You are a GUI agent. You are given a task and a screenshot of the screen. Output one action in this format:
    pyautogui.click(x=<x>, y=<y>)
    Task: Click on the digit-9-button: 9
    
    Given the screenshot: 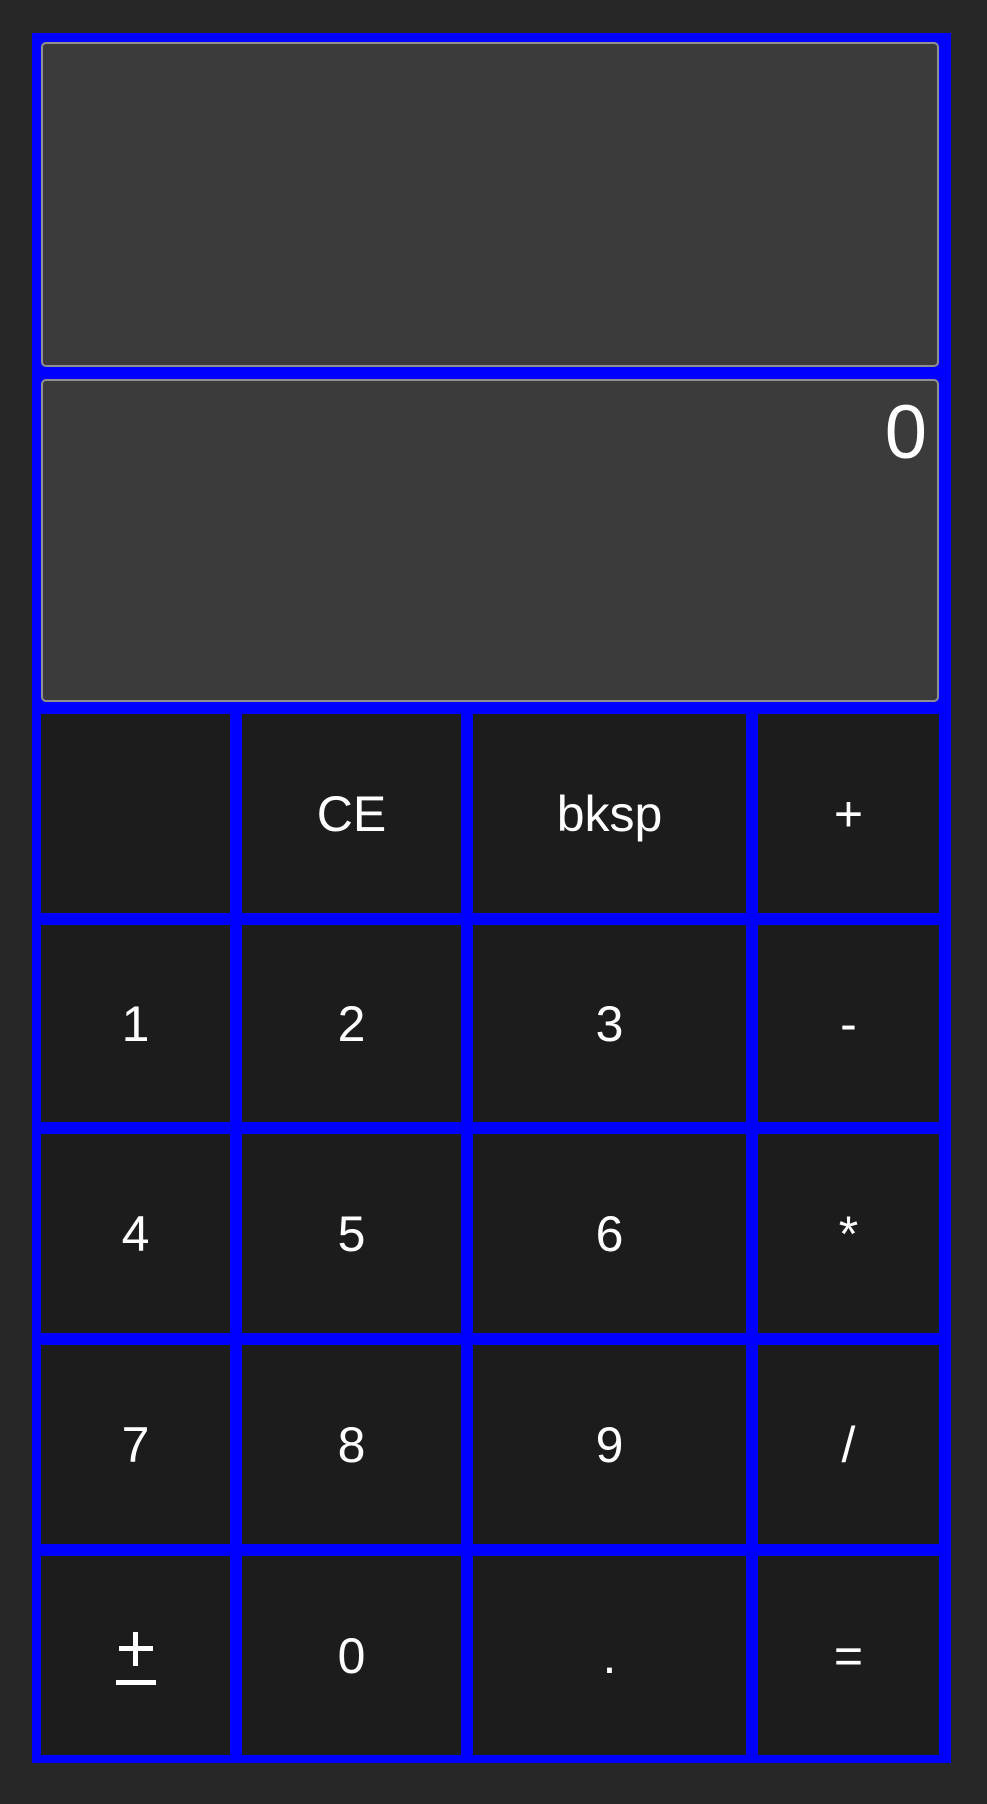 What is the action you would take?
    pyautogui.click(x=609, y=1444)
    